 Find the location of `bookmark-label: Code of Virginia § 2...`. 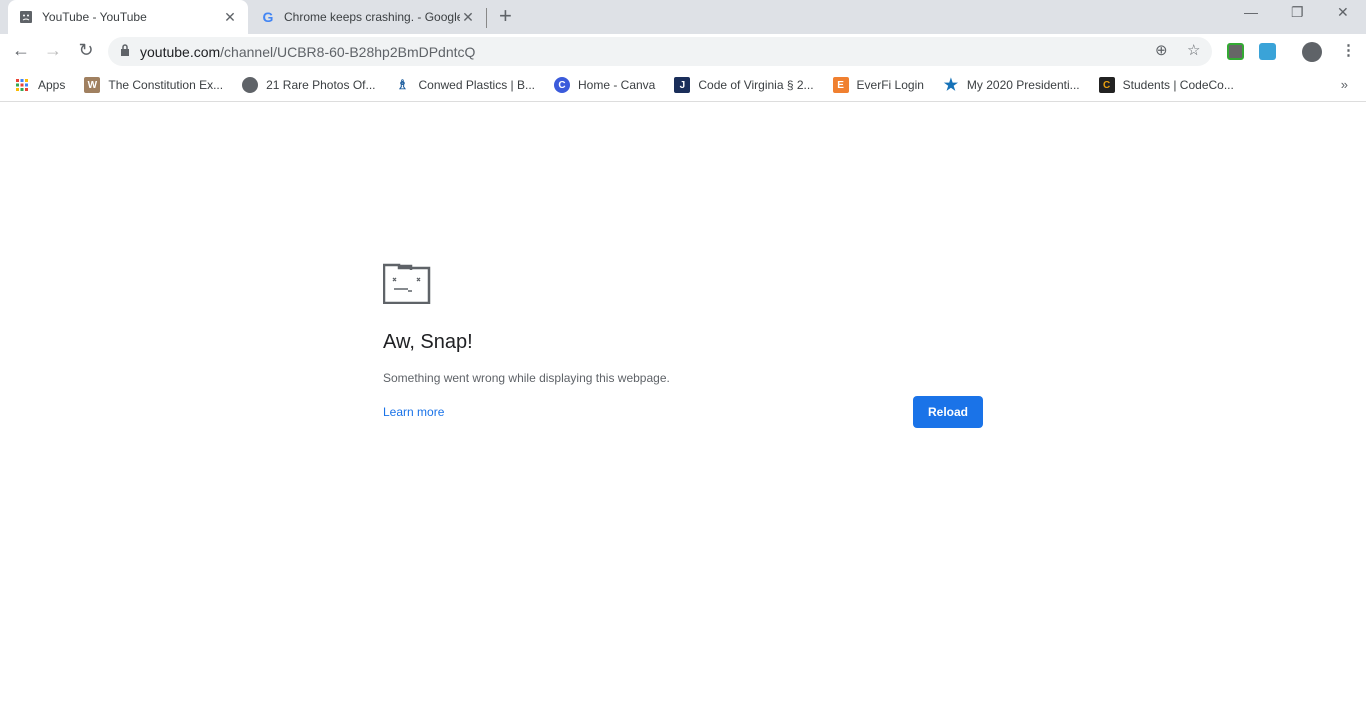

bookmark-label: Code of Virginia § 2... is located at coordinates (756, 85).